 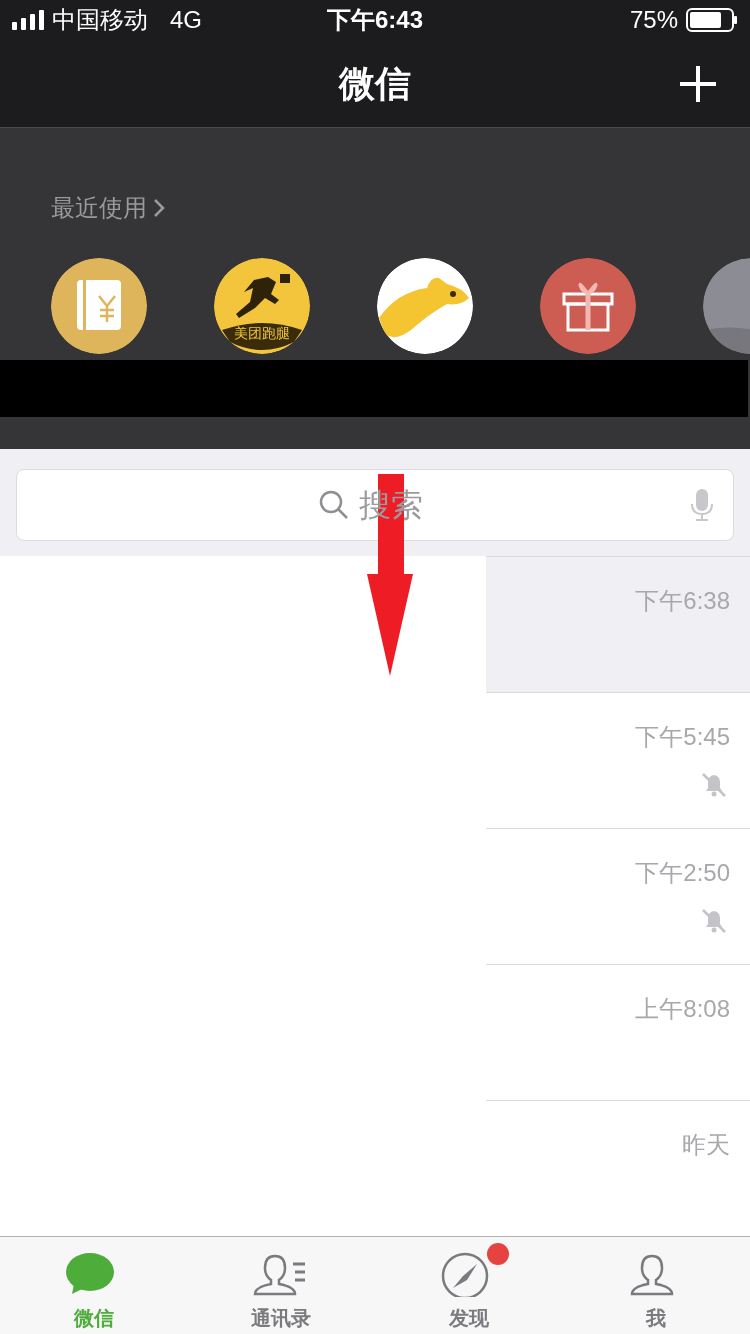 I want to click on chat-row-panel: 下午6:38, so click(x=618, y=624).